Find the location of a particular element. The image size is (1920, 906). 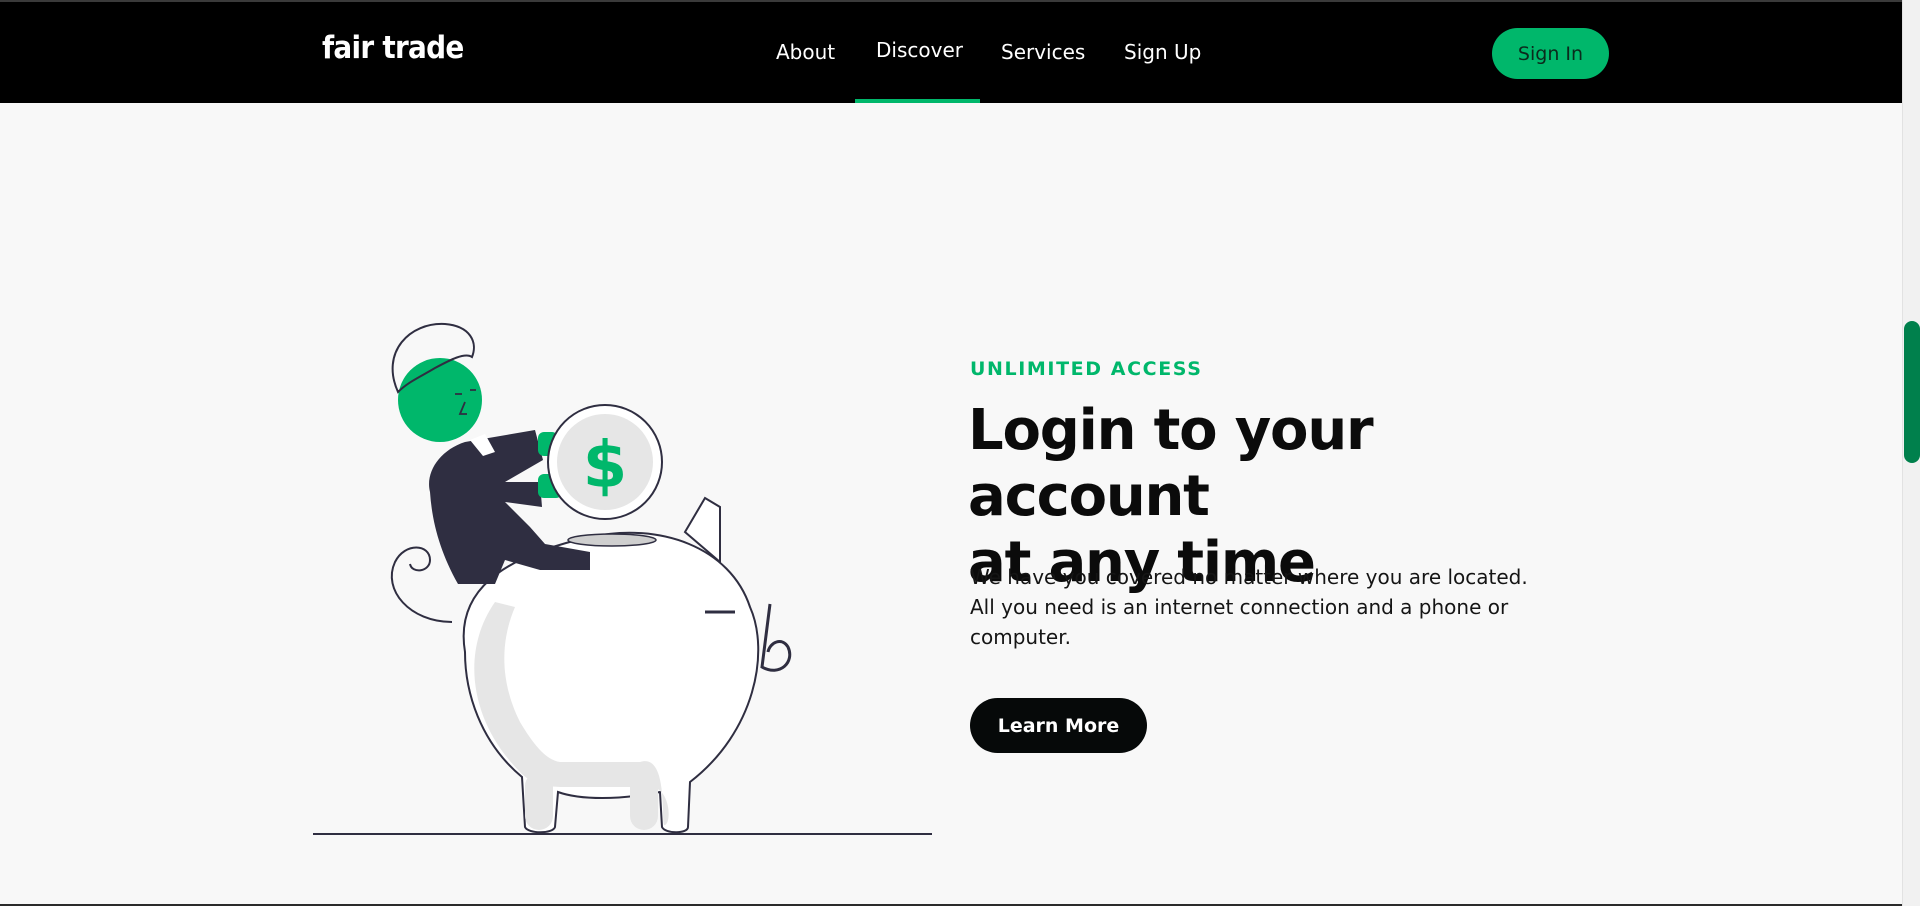

brand-logo: fair trade is located at coordinates (393, 48).